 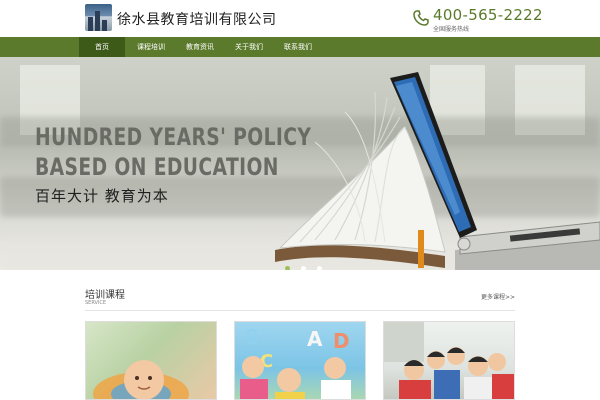 I want to click on course-card-baby, so click(x=151, y=360).